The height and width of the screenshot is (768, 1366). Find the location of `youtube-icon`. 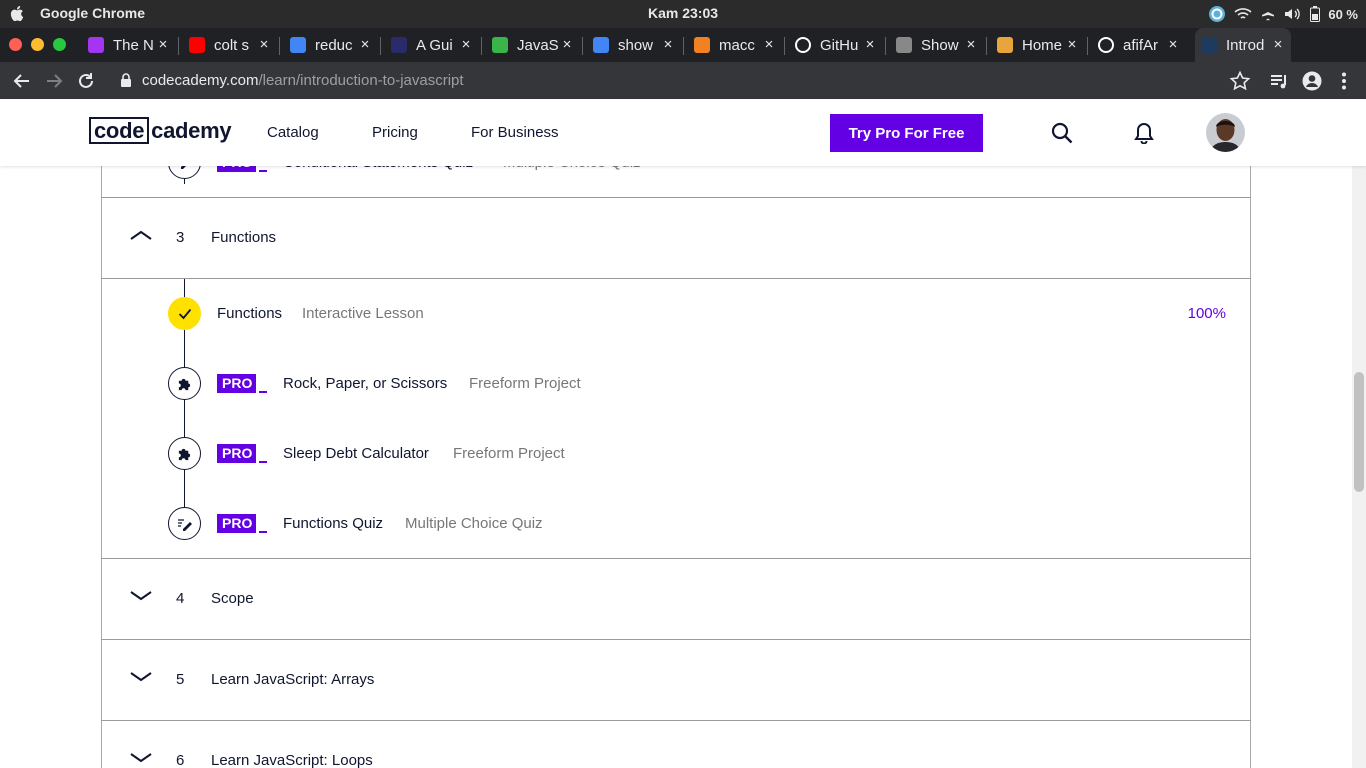

youtube-icon is located at coordinates (197, 45).